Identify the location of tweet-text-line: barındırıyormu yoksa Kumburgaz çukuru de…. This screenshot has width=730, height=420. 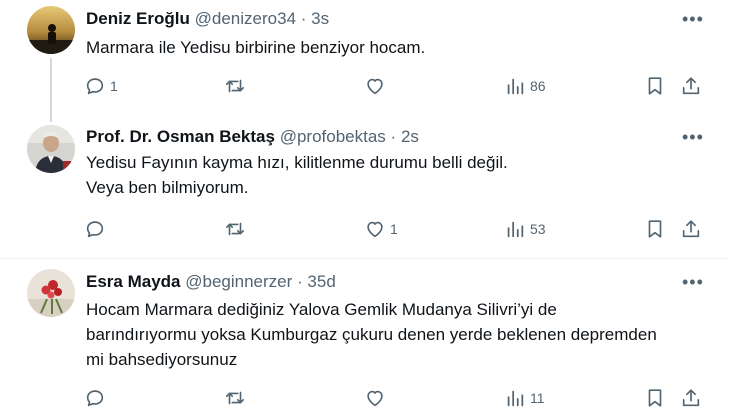
(371, 334).